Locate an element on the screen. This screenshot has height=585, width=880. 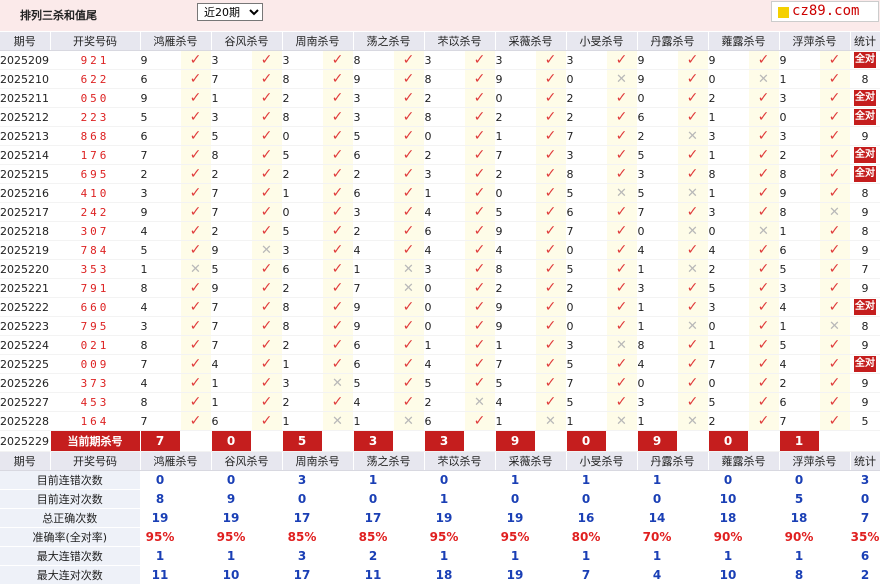
stat-row: 最大连错次数 1 1 3 2 1 1 1 1 1 1 6 is located at coordinates (440, 556).